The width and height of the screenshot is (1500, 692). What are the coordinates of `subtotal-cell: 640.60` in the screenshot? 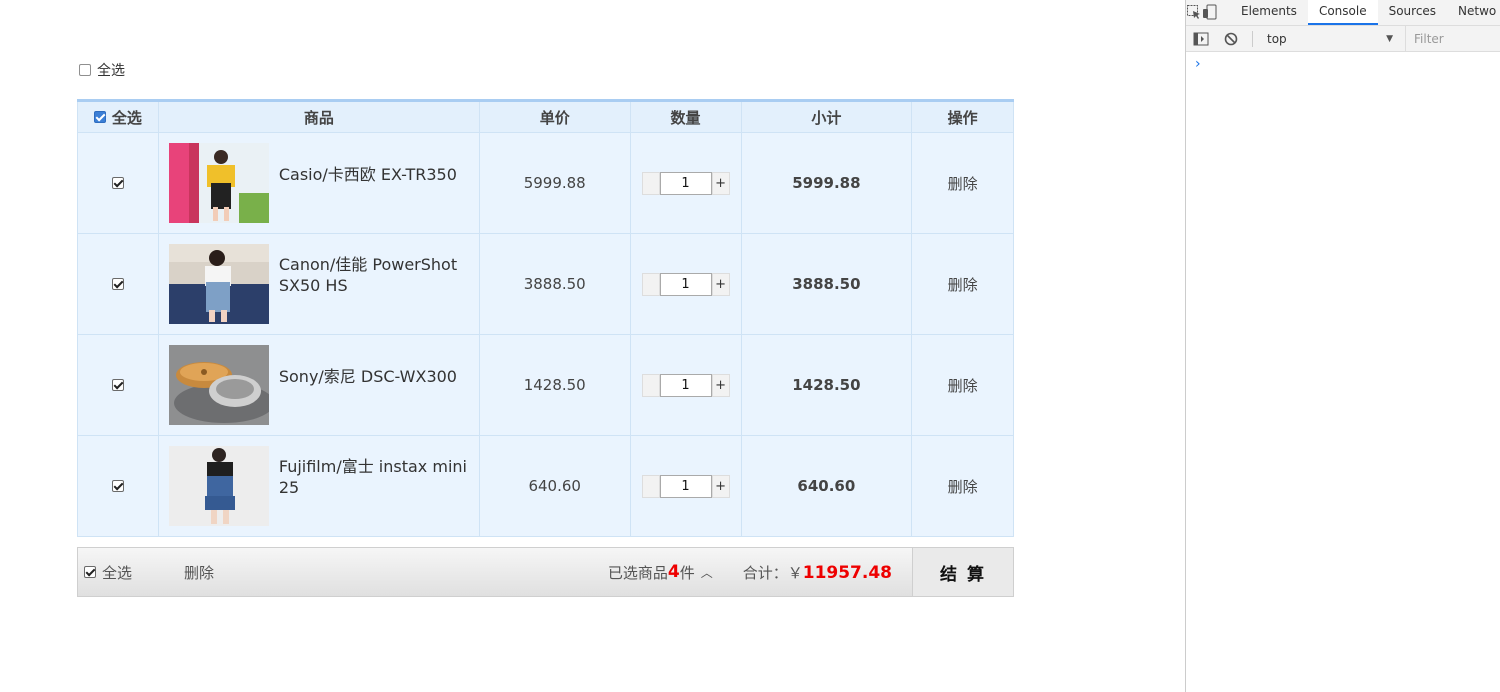 It's located at (826, 486).